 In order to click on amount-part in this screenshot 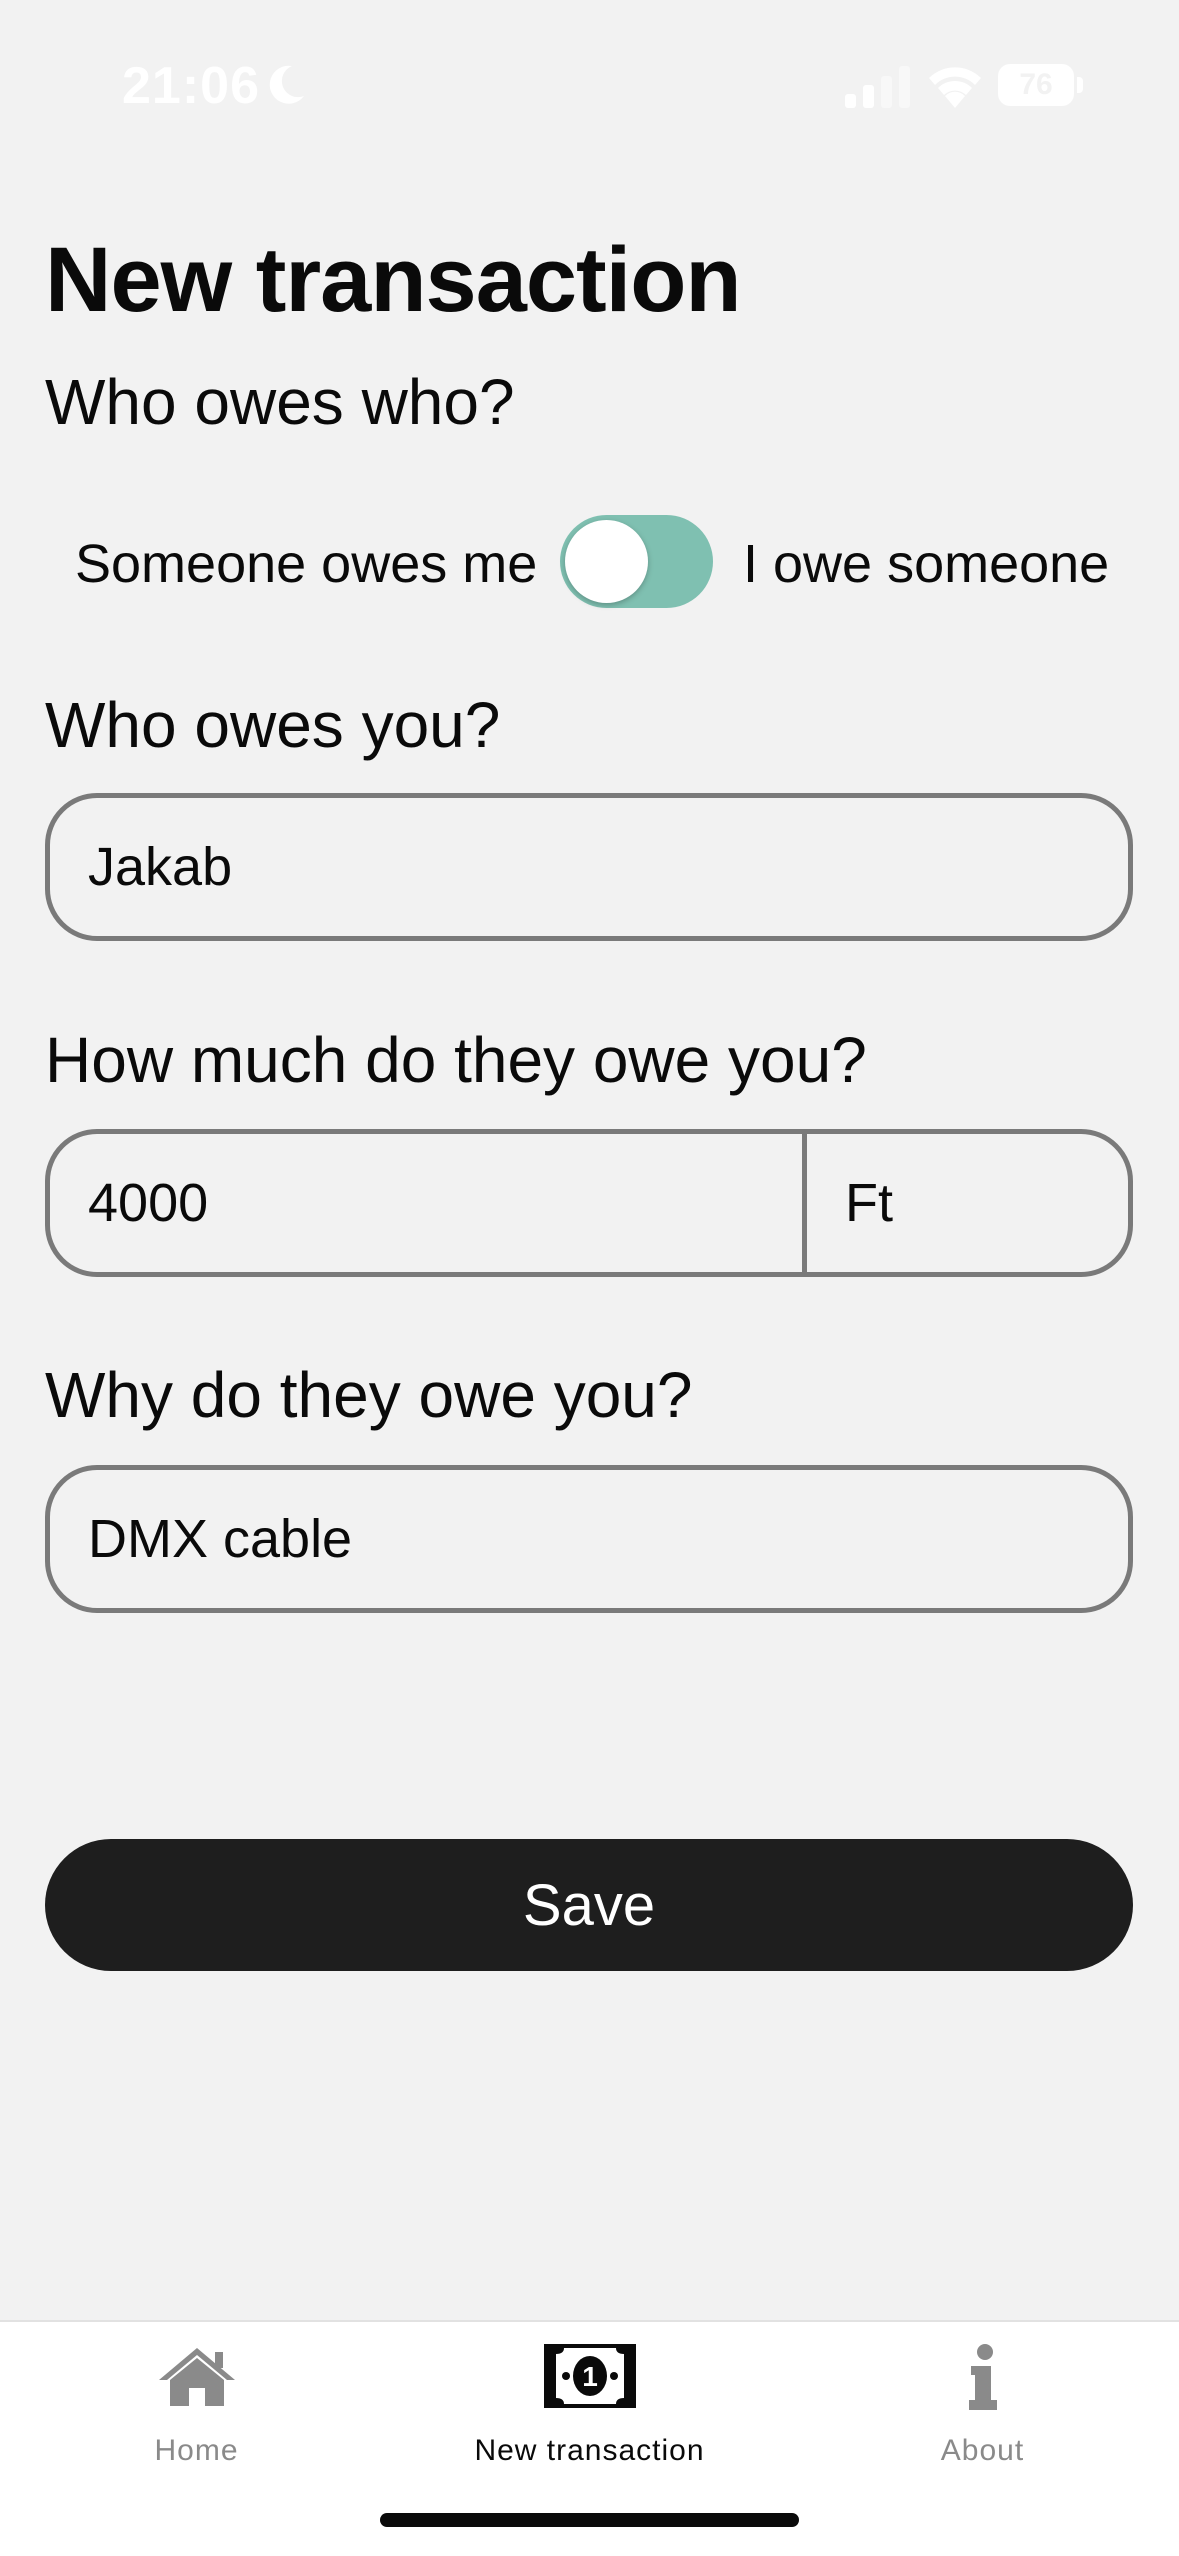, I will do `click(428, 1203)`.